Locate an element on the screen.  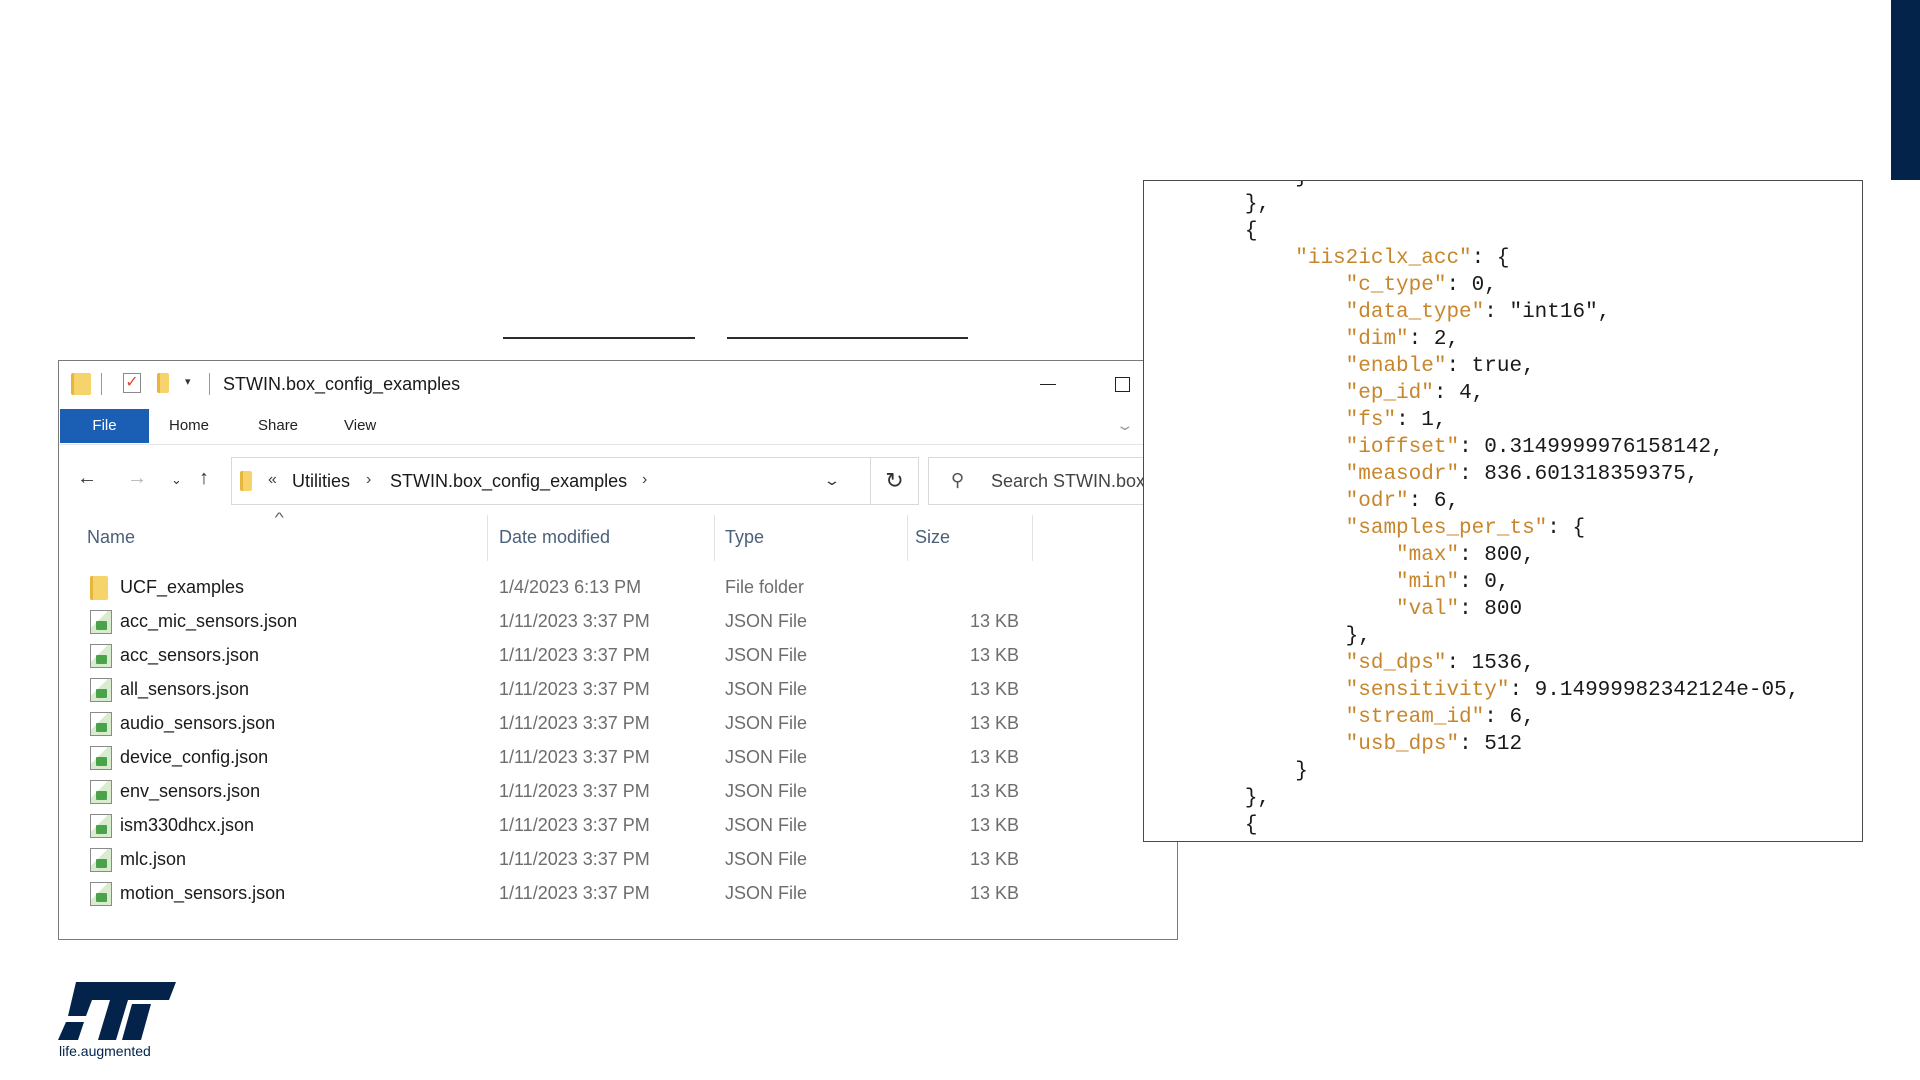
json-value: : 800 is located at coordinates (1491, 609).